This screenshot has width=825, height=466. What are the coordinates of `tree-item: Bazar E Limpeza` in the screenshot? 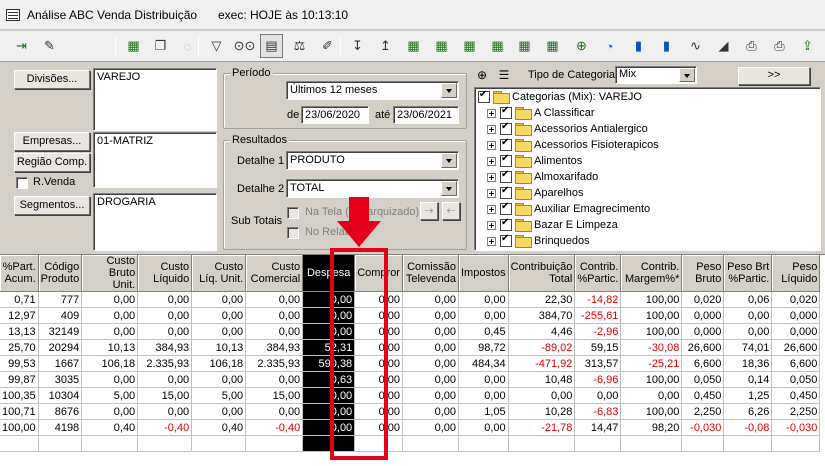 It's located at (552, 225).